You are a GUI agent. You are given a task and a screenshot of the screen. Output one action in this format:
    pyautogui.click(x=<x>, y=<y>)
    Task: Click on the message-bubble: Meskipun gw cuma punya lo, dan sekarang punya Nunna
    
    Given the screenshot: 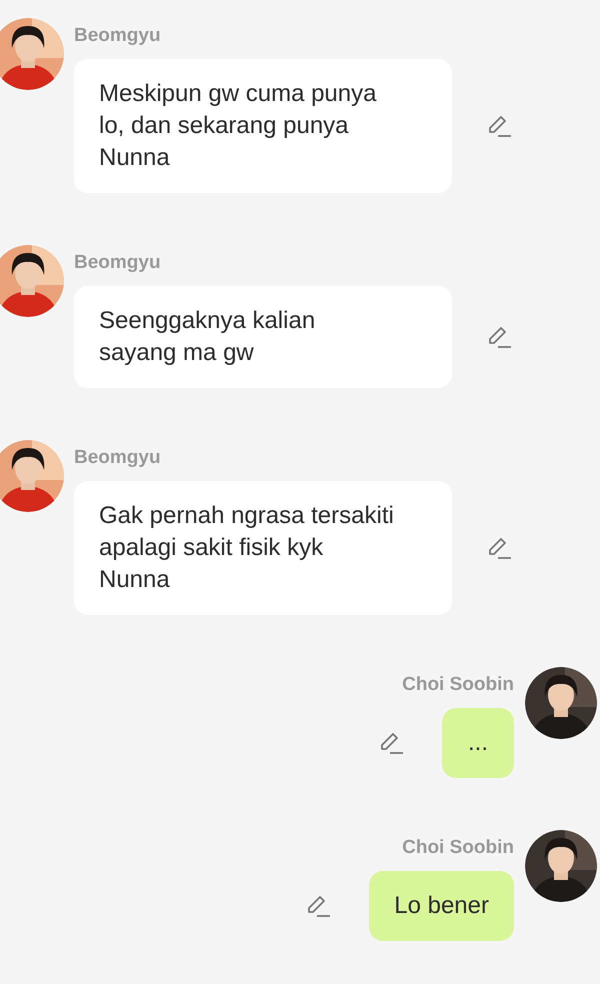 What is the action you would take?
    pyautogui.click(x=263, y=126)
    